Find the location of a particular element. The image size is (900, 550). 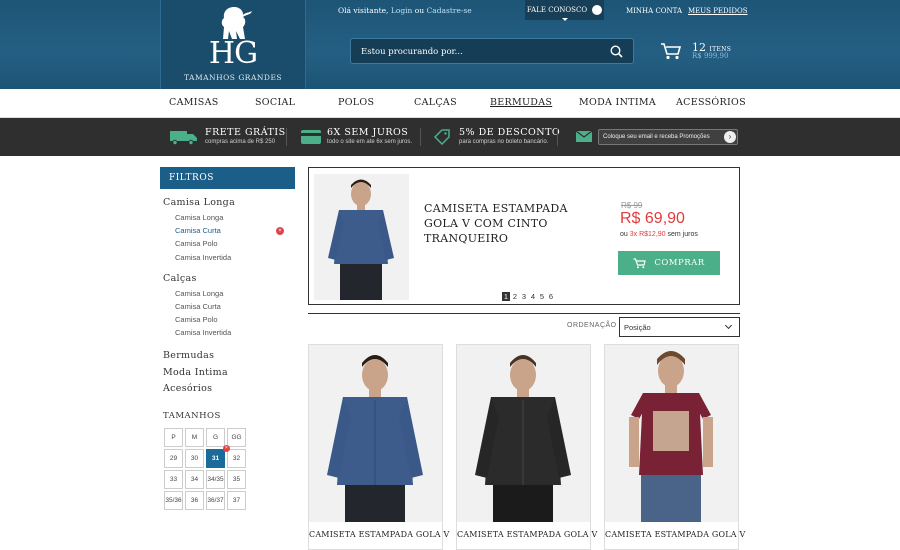

page-number: 5 is located at coordinates (542, 296).